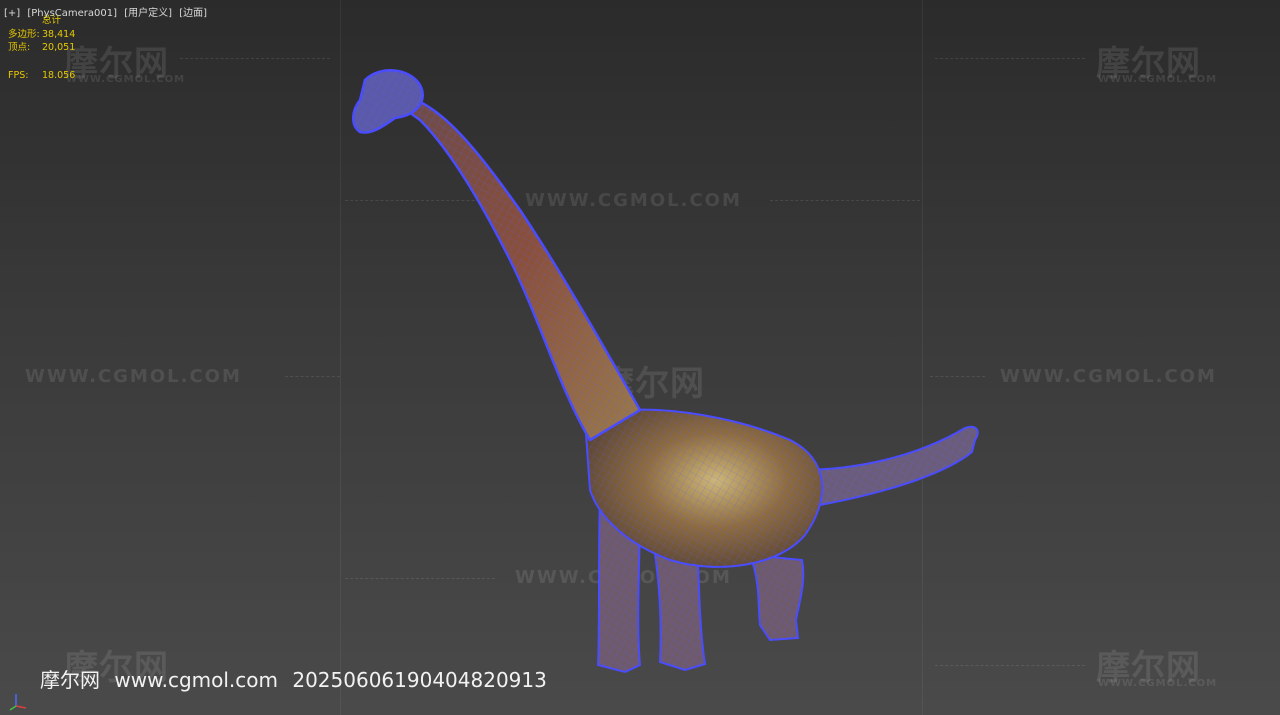  I want to click on footer-id: 20250606190404820913, so click(419, 680).